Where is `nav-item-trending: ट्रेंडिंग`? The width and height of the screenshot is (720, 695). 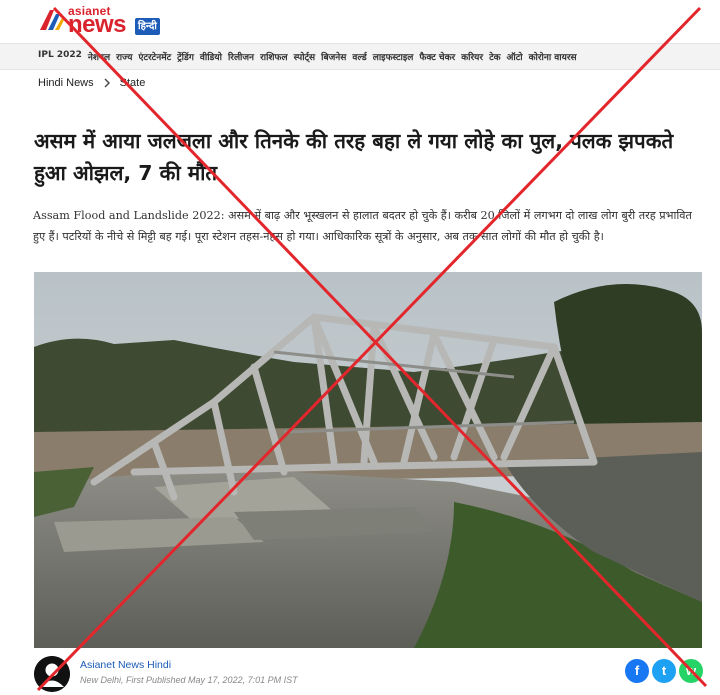 nav-item-trending: ट्रेंडिंग is located at coordinates (185, 56).